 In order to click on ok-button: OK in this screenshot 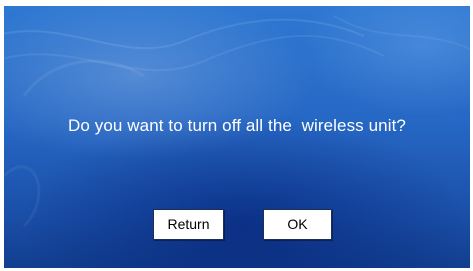, I will do `click(297, 224)`.